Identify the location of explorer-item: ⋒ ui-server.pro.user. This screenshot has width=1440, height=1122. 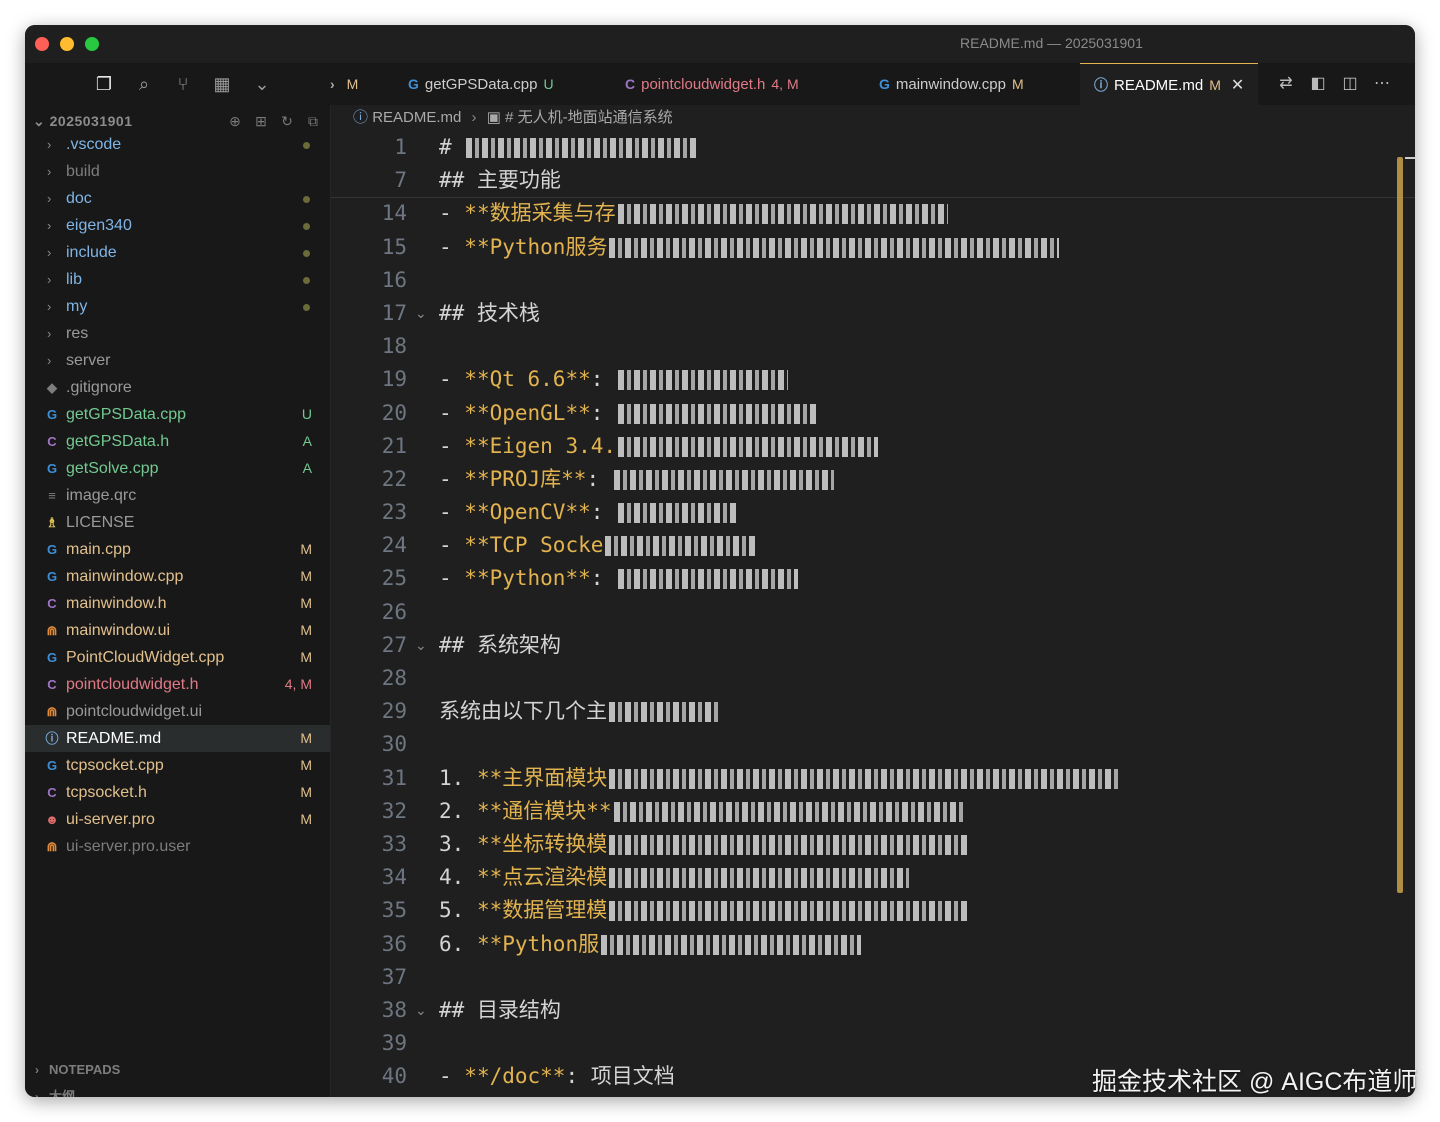
(177, 846).